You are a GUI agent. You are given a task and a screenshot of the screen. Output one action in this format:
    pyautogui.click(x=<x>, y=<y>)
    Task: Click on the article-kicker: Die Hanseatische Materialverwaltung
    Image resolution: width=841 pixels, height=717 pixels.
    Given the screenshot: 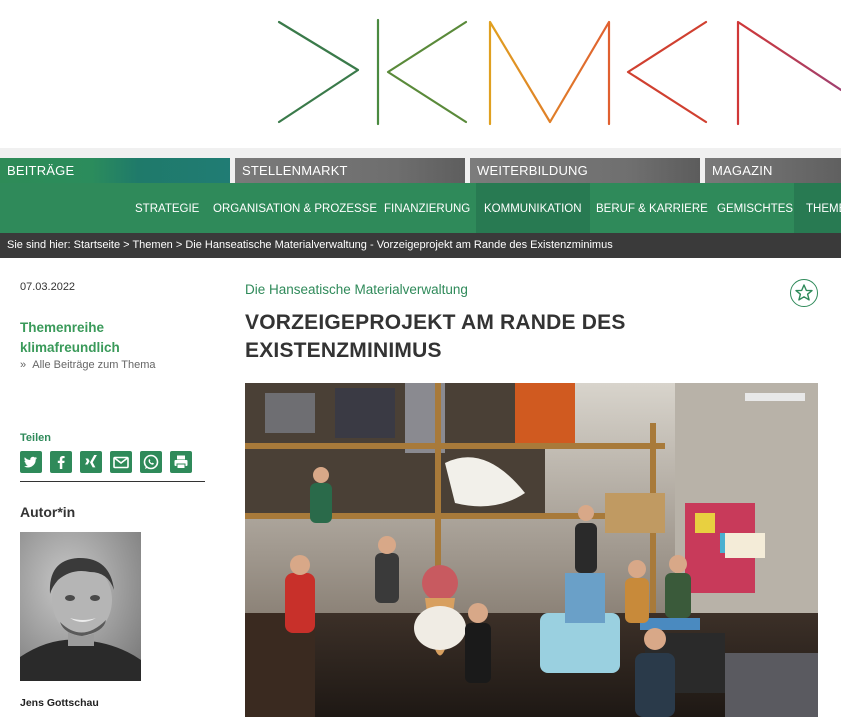 What is the action you would take?
    pyautogui.click(x=356, y=289)
    